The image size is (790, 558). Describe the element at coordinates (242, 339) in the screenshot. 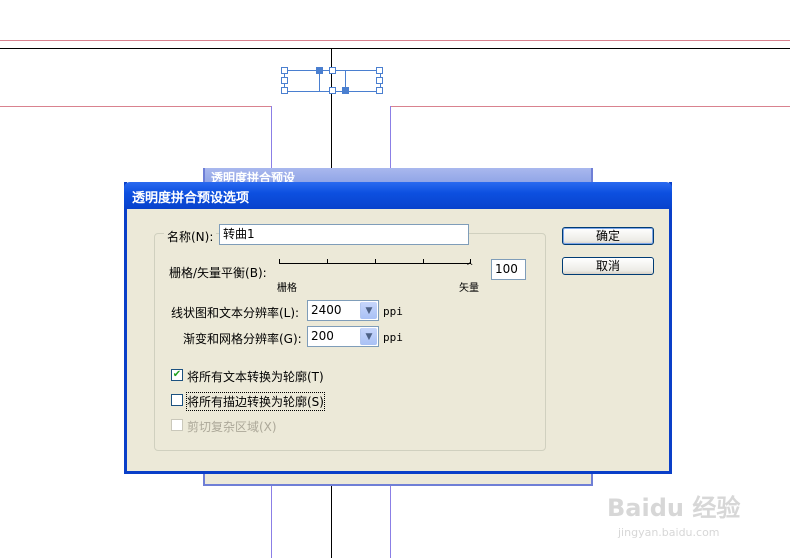

I see `gradient-resolution-label: 渐变和网格分辨率(G):` at that location.